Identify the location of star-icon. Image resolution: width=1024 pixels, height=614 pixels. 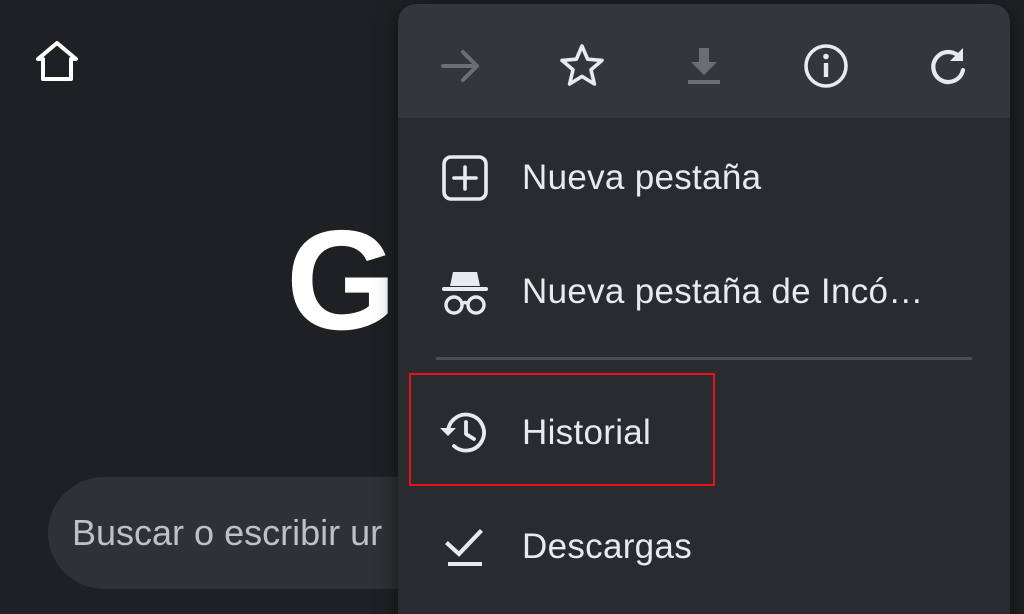
(582, 65).